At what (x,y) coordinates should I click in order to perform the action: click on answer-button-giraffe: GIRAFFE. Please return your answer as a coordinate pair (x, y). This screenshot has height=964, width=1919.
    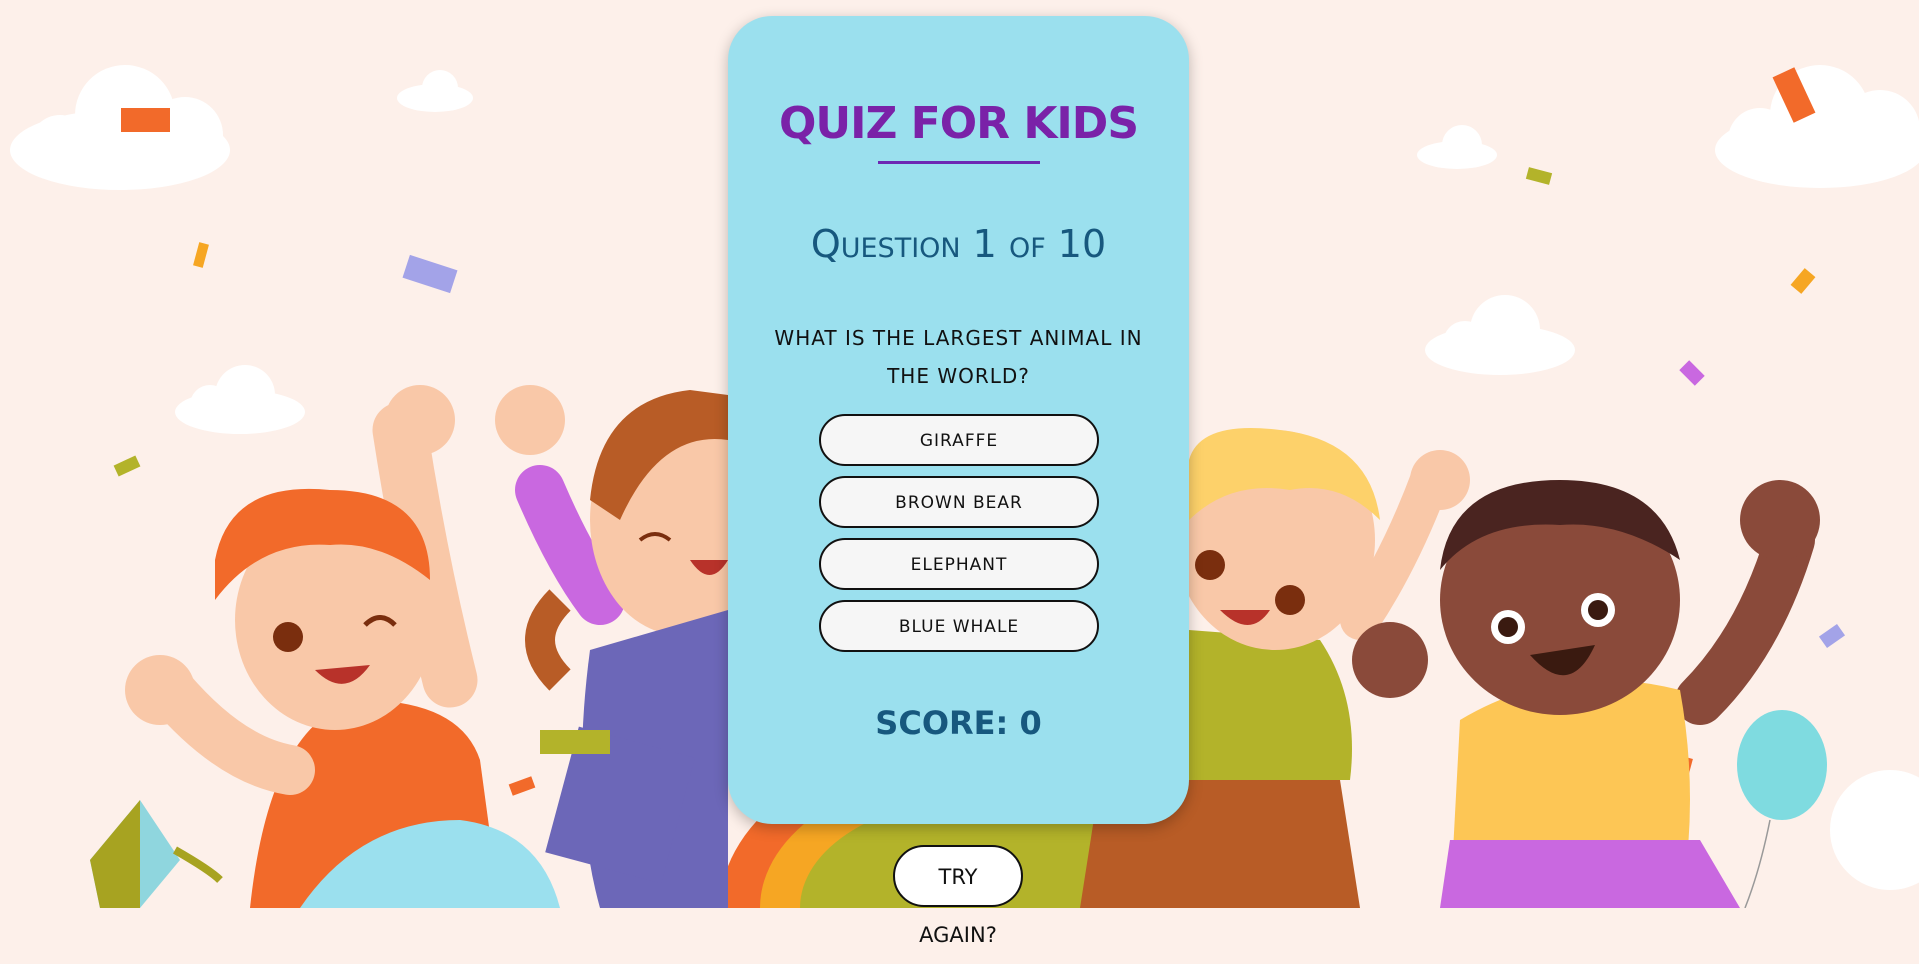
    Looking at the image, I should click on (959, 440).